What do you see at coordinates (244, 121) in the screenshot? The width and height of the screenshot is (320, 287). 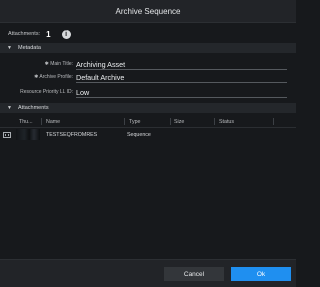 I see `column-header-status: Status` at bounding box center [244, 121].